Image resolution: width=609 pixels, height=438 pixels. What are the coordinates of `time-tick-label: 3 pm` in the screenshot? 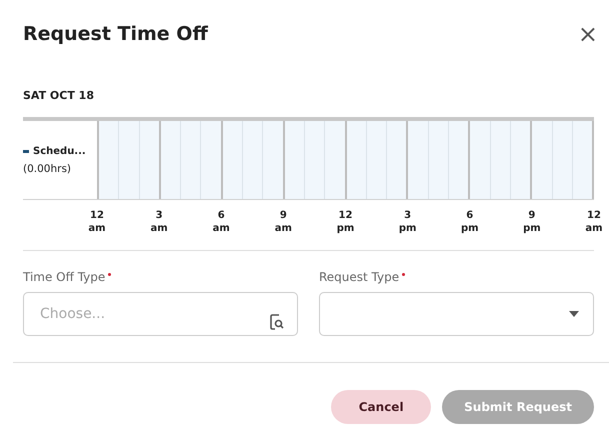 It's located at (407, 222).